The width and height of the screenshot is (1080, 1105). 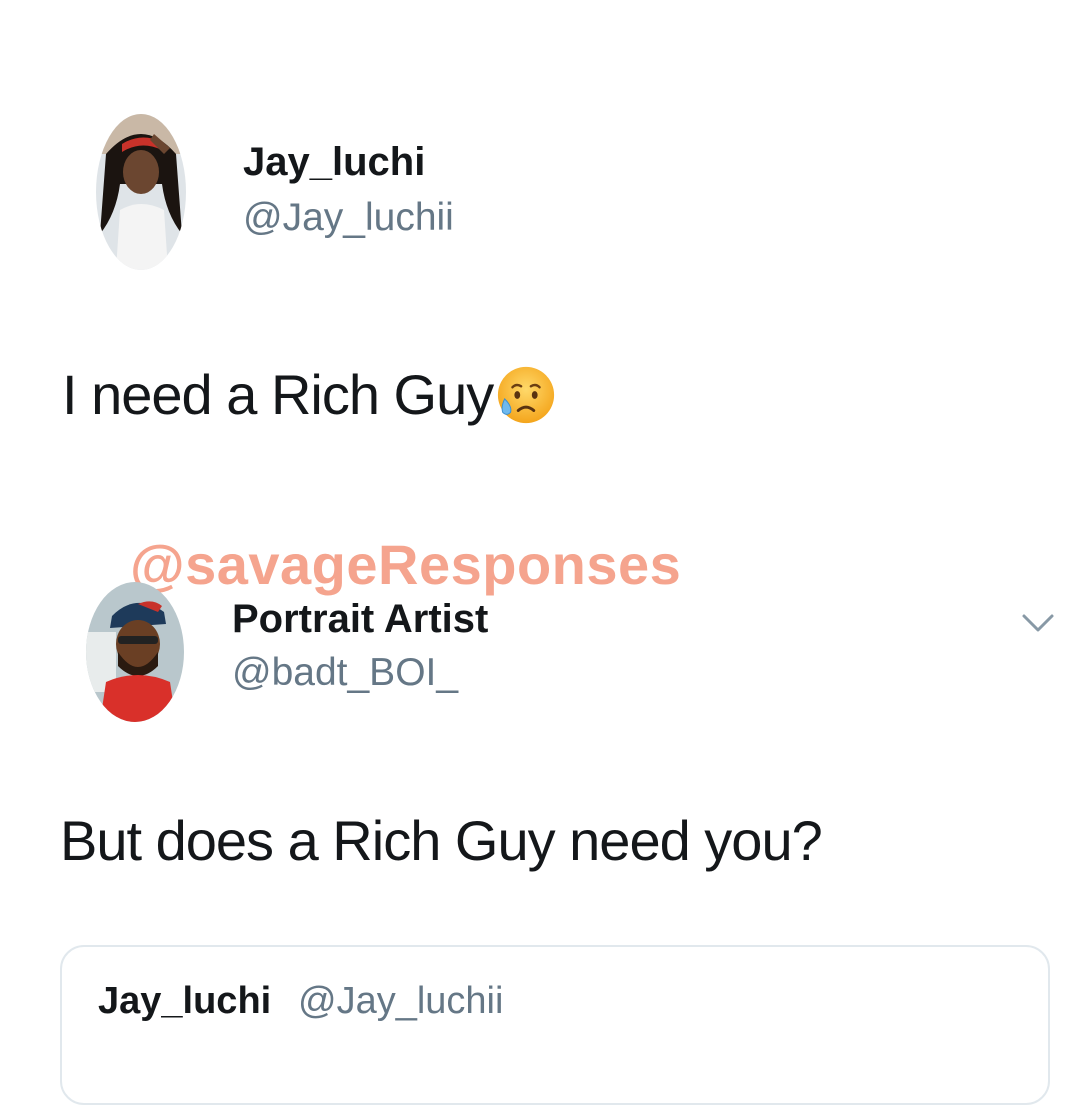 What do you see at coordinates (441, 840) in the screenshot?
I see `reply-tweet-text: But does a Rich Guy need you?` at bounding box center [441, 840].